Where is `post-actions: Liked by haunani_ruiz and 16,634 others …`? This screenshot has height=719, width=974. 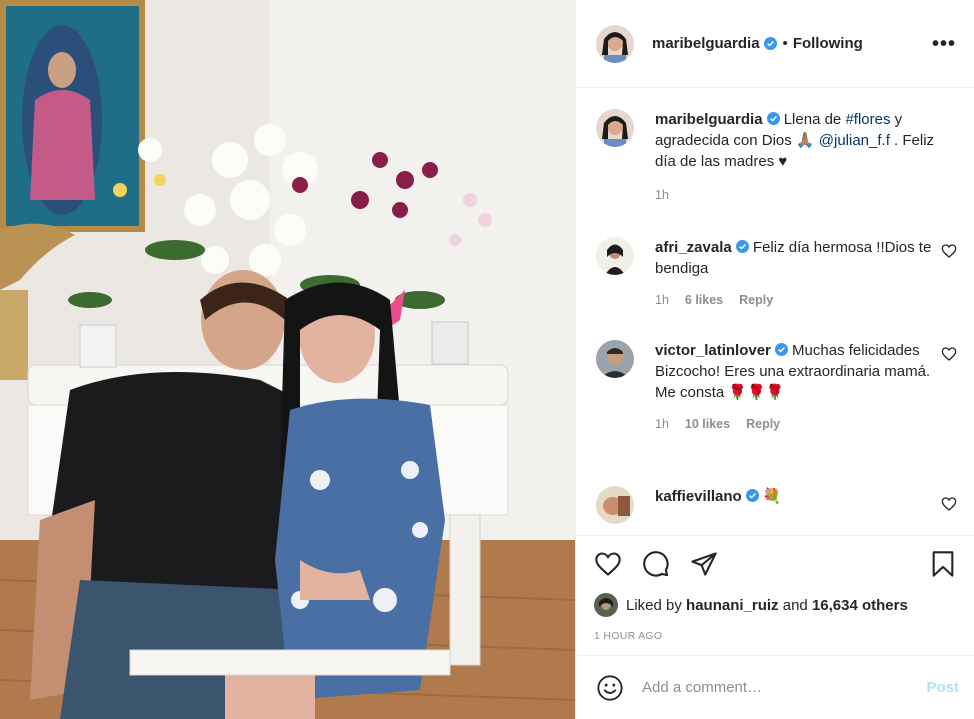 post-actions: Liked by haunani_ruiz and 16,634 others … is located at coordinates (775, 595).